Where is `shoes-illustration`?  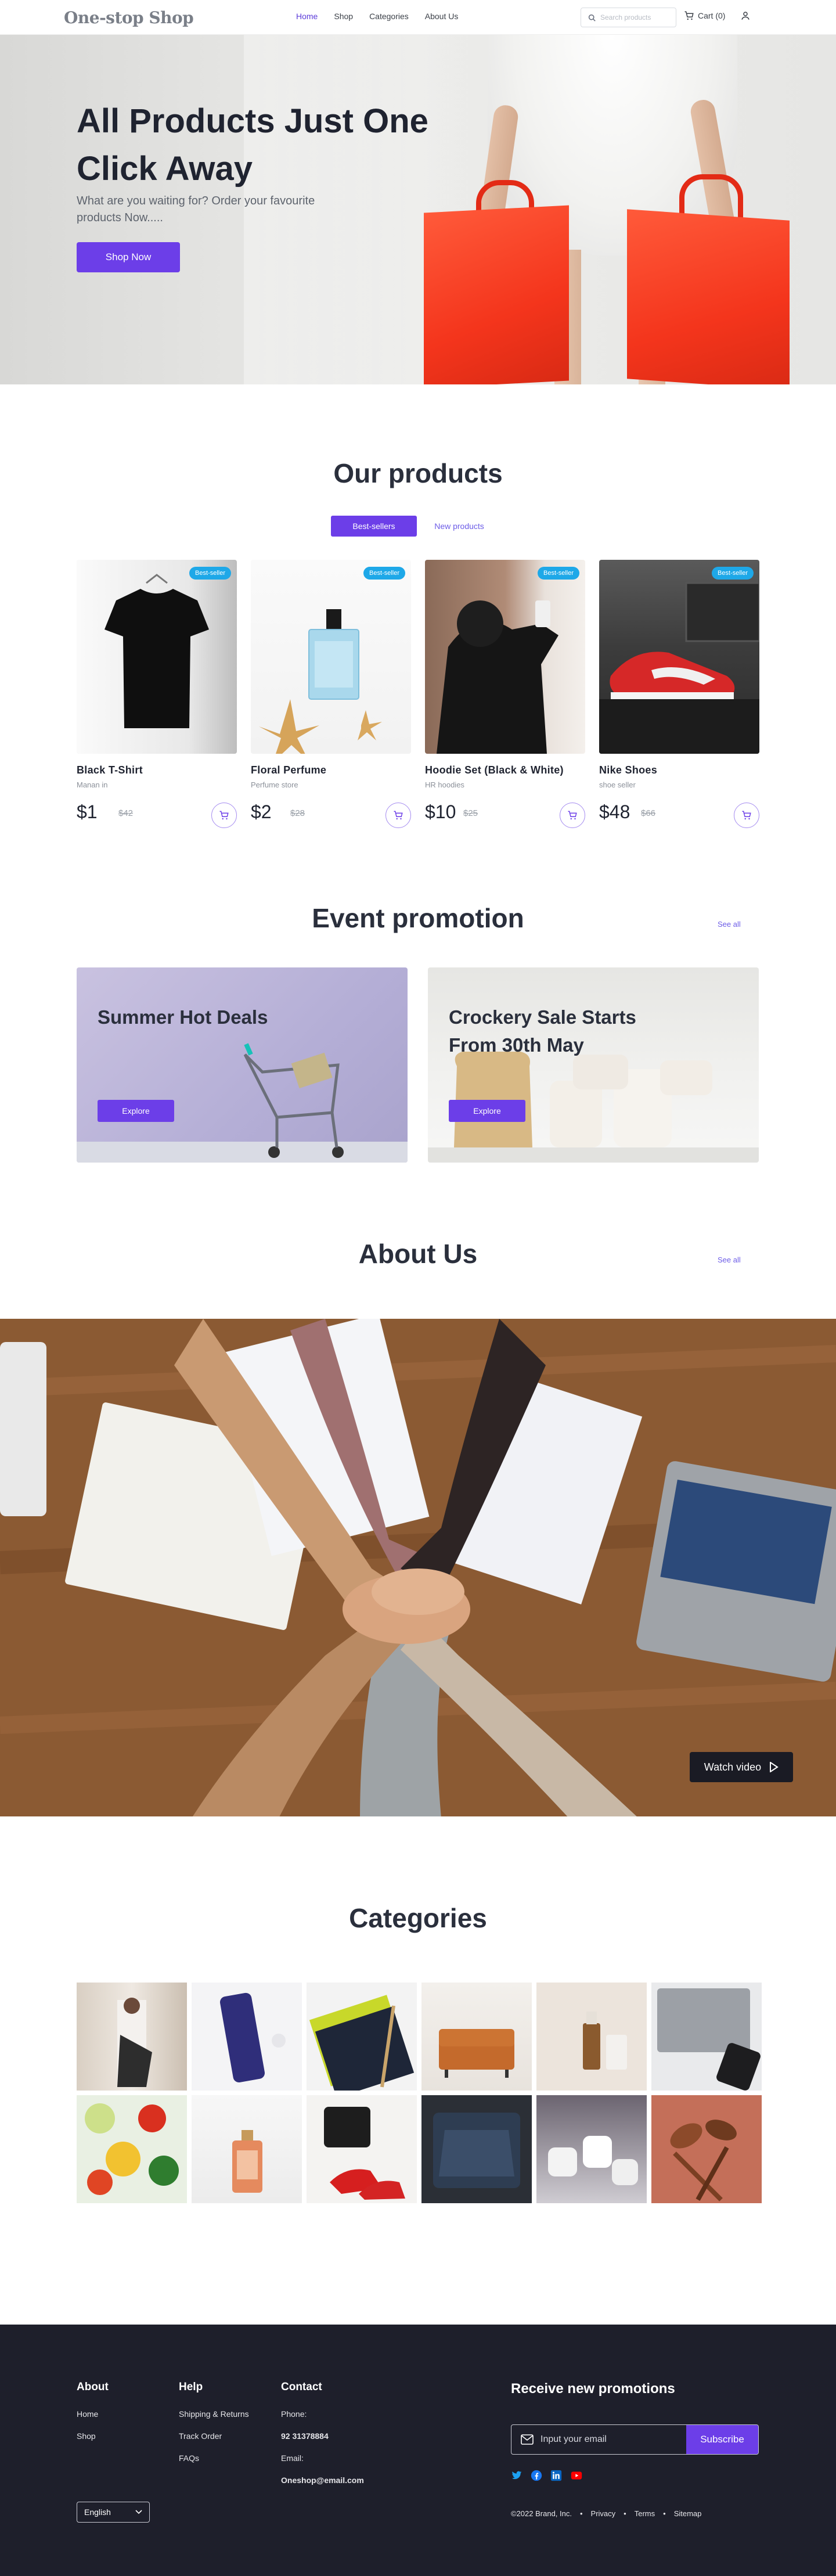 shoes-illustration is located at coordinates (679, 668).